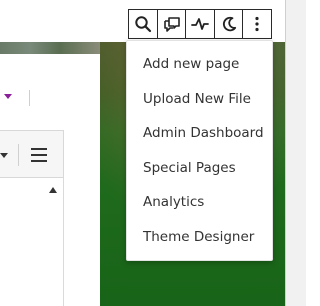 The height and width of the screenshot is (306, 320). I want to click on menu-item-admin-dashboard: Admin Dashboard, so click(199, 133).